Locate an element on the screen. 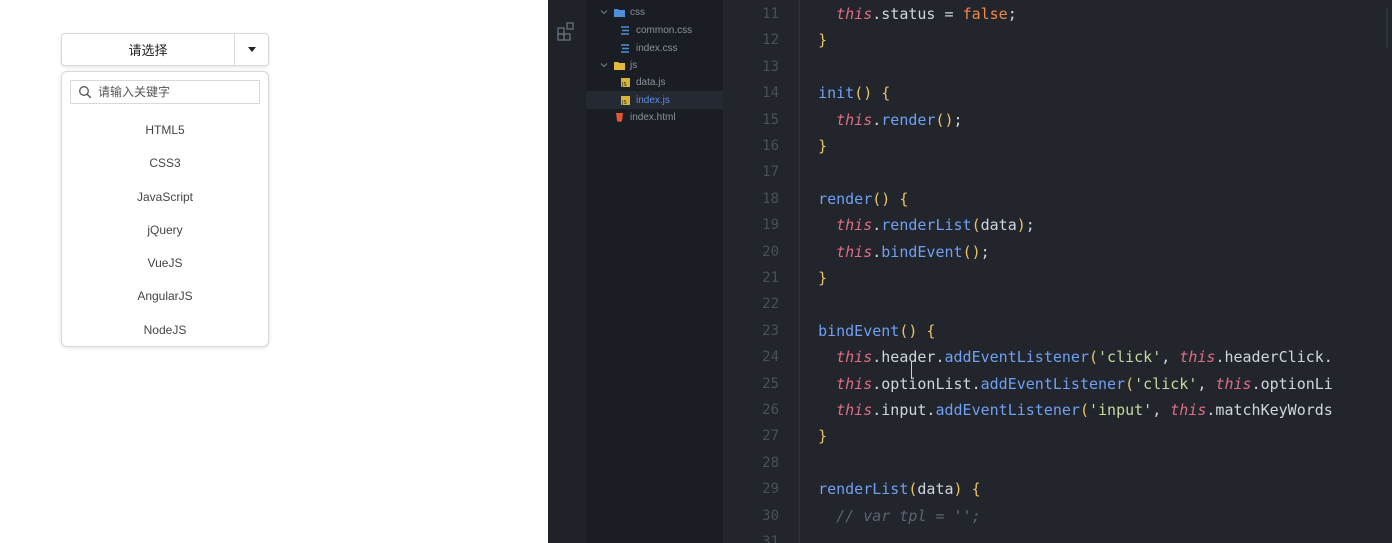 The image size is (1392, 543). code-line: render() { is located at coordinates (854, 199).